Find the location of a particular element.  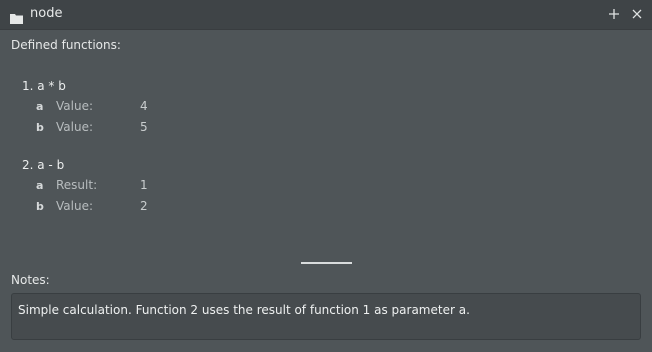

function-header: 2. a - b is located at coordinates (43, 165).